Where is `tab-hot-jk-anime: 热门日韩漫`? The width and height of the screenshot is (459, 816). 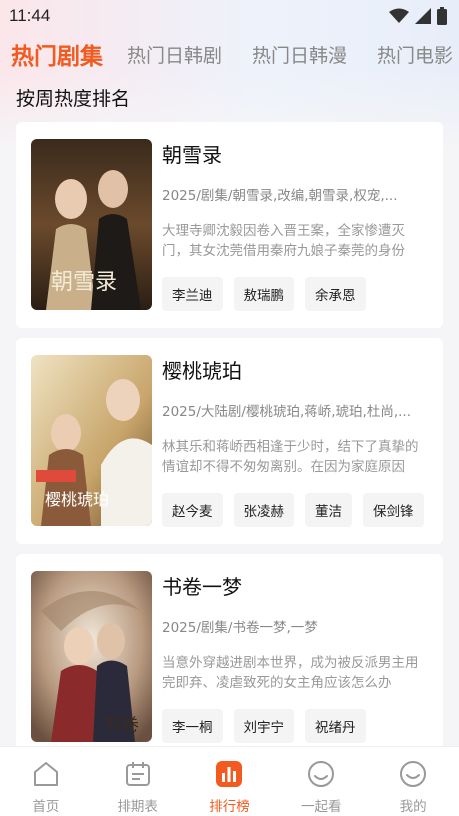 tab-hot-jk-anime: 热门日韩漫 is located at coordinates (299, 54).